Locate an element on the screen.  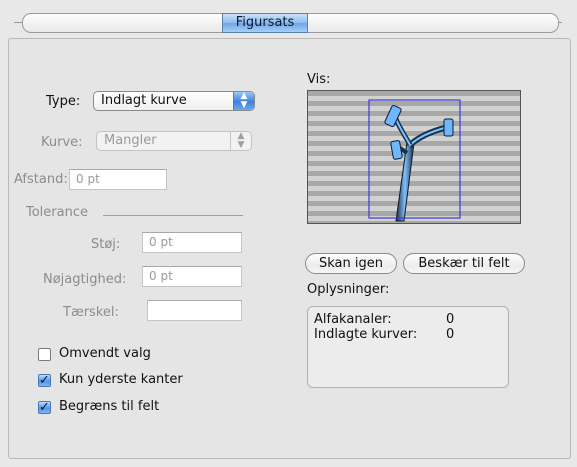
afstand-label: Afstand: is located at coordinates (41, 179).